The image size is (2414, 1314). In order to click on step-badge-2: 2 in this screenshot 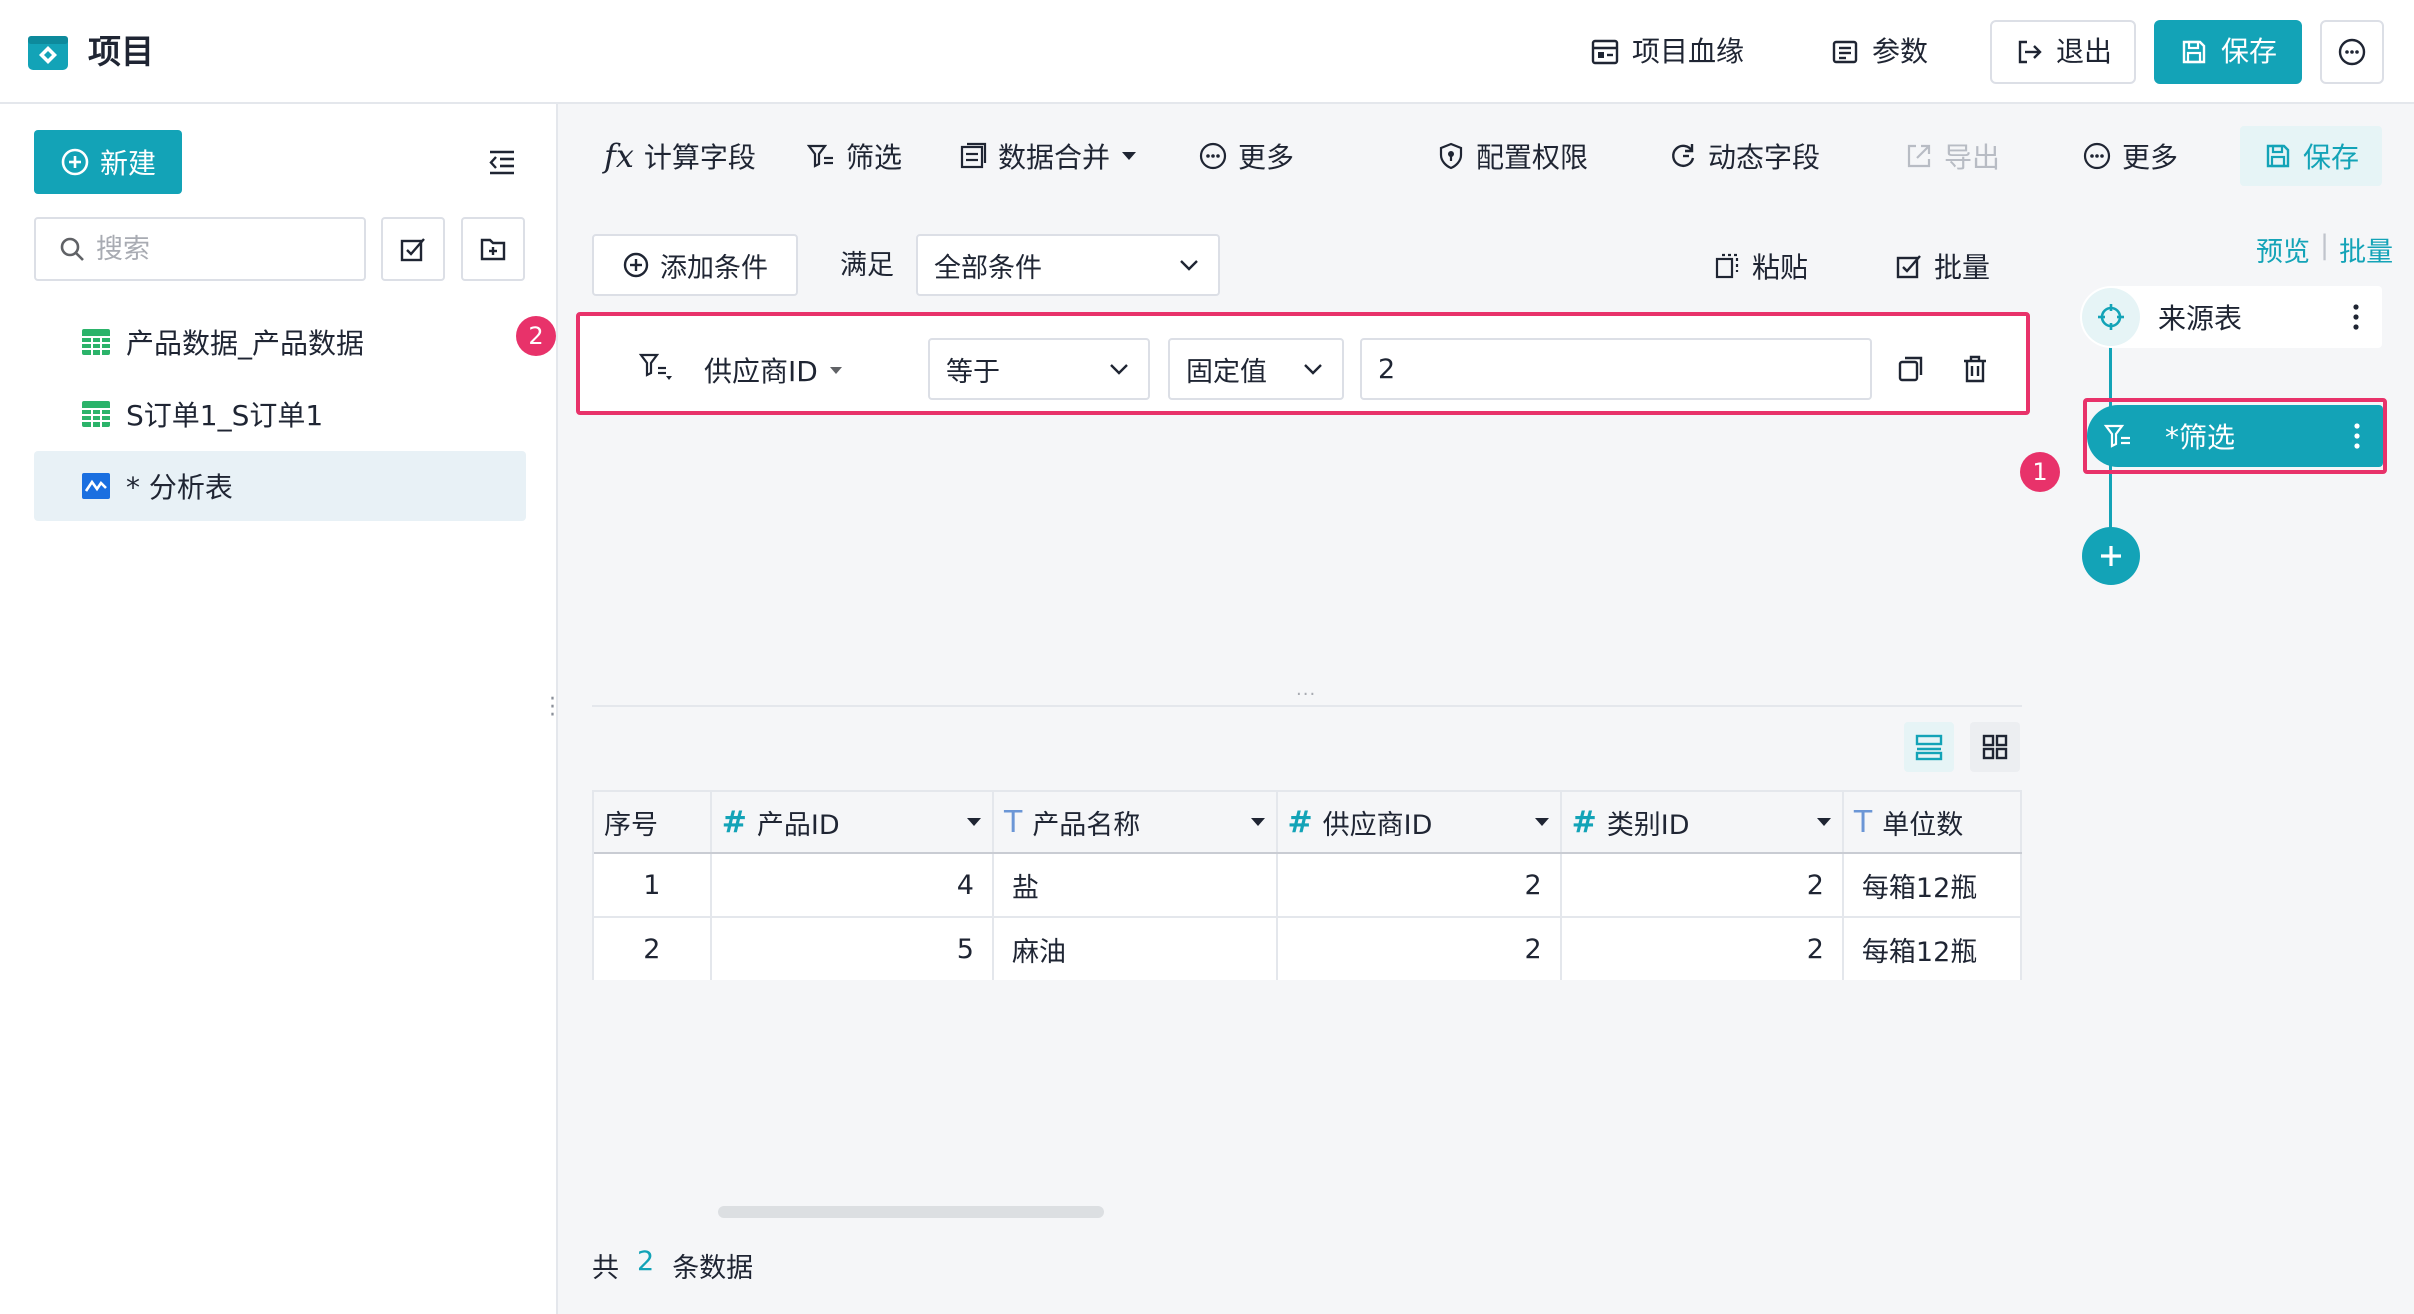, I will do `click(536, 336)`.